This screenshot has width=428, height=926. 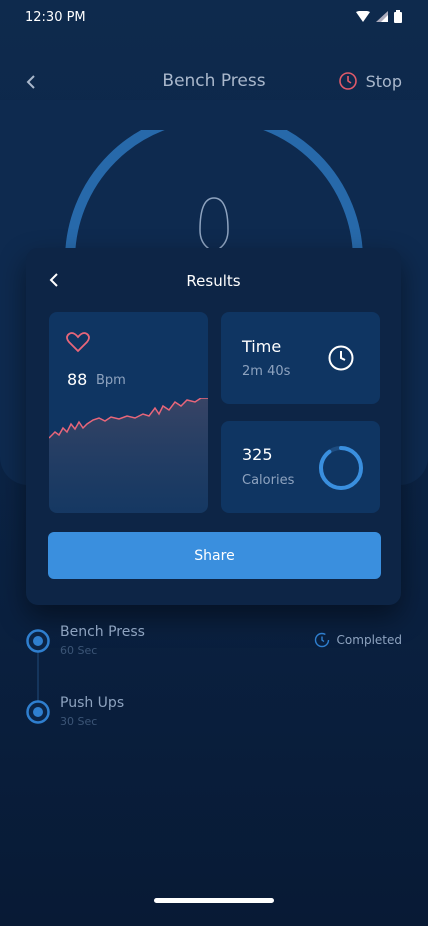 What do you see at coordinates (382, 16) in the screenshot?
I see `signal-icon` at bounding box center [382, 16].